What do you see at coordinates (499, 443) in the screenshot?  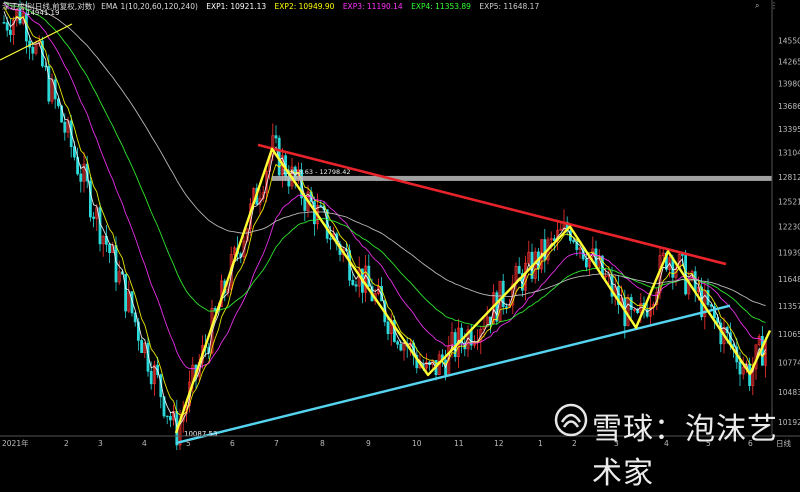 I see `x-tick-label: 12` at bounding box center [499, 443].